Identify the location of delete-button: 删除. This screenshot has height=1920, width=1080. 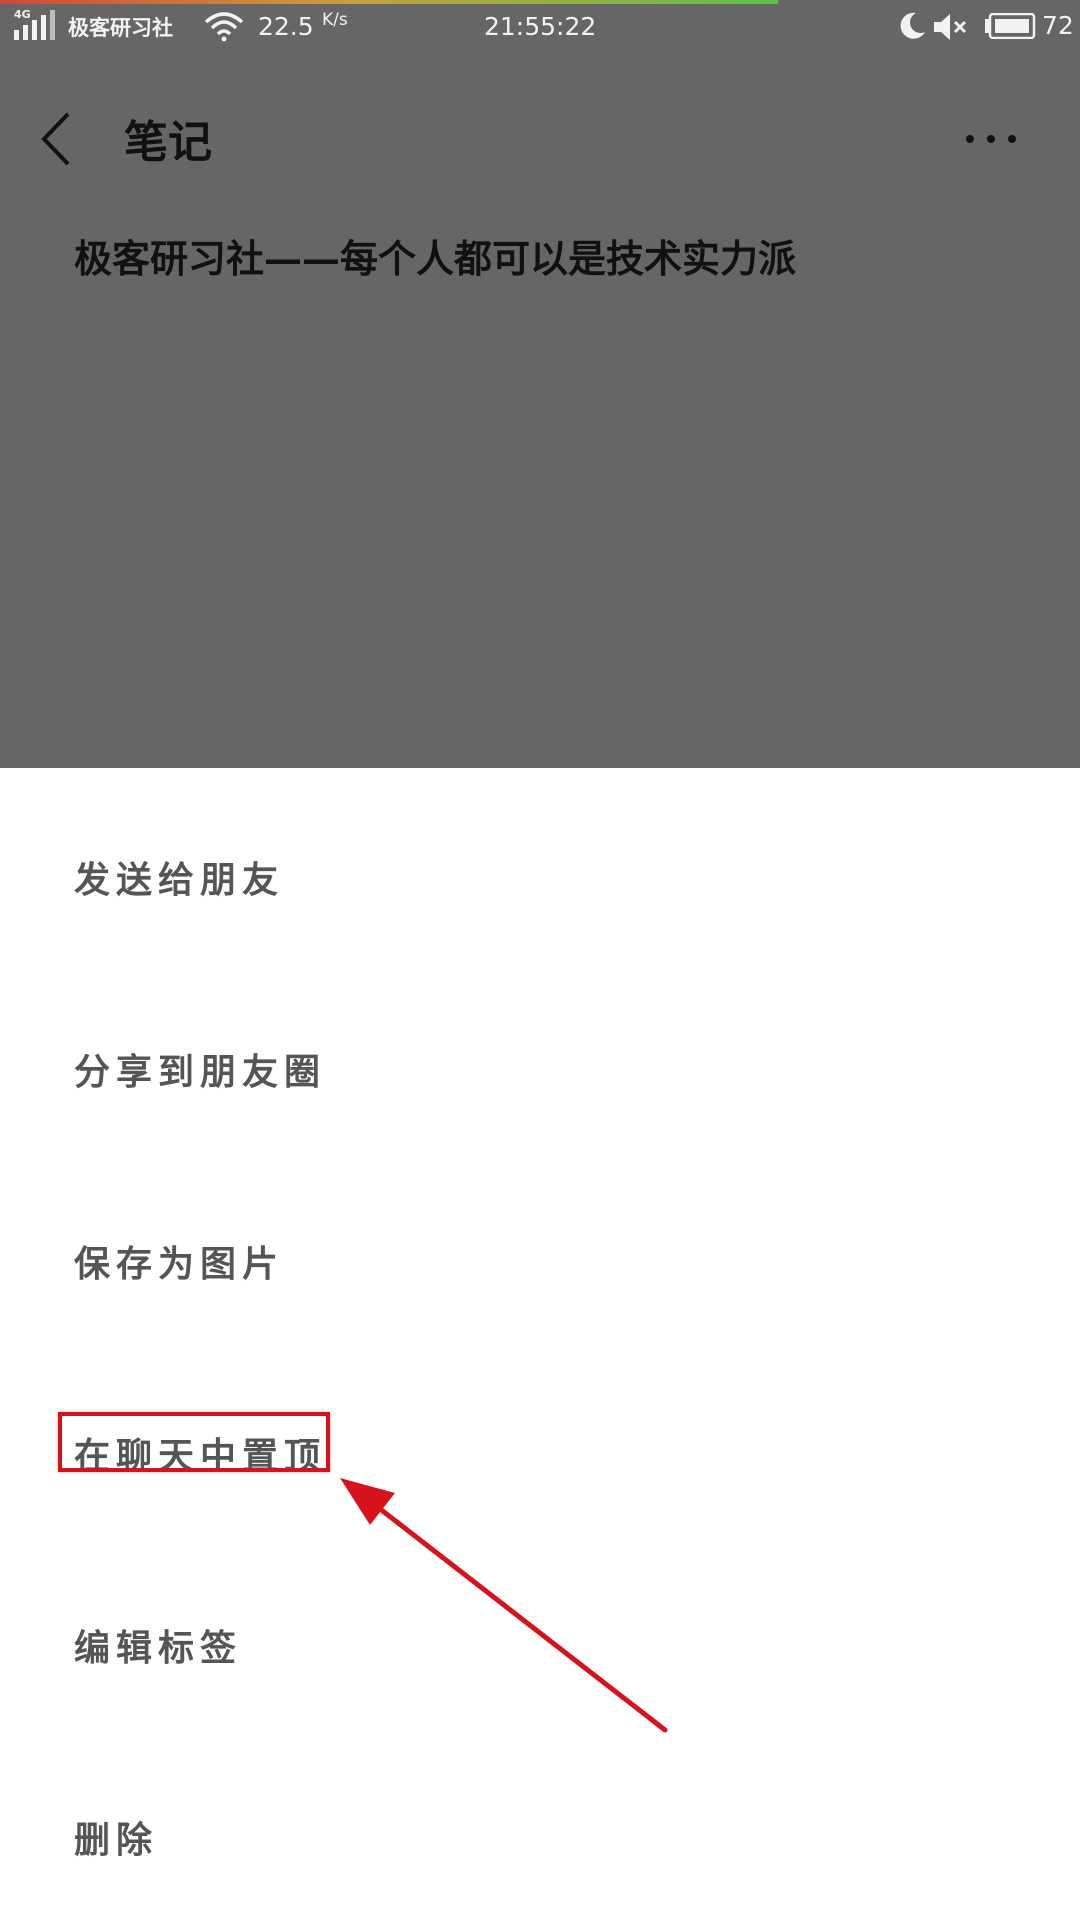
(540, 1837).